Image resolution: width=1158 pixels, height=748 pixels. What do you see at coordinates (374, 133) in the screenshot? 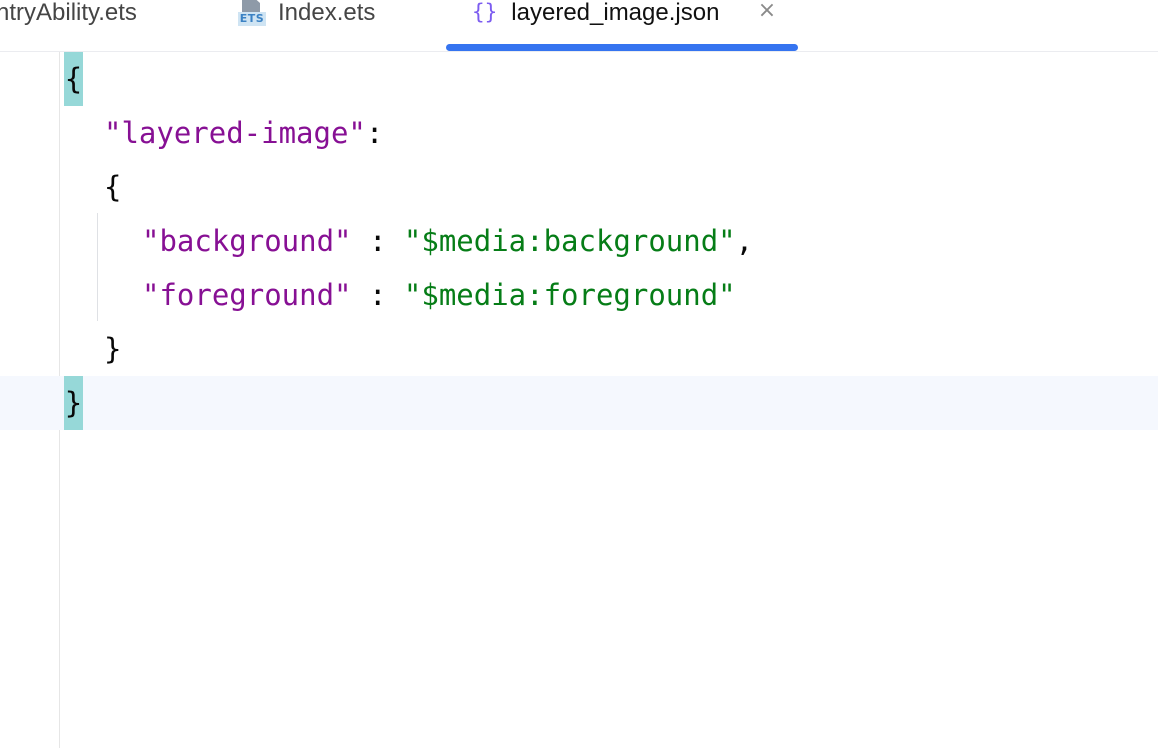
I see `json-colon: :` at bounding box center [374, 133].